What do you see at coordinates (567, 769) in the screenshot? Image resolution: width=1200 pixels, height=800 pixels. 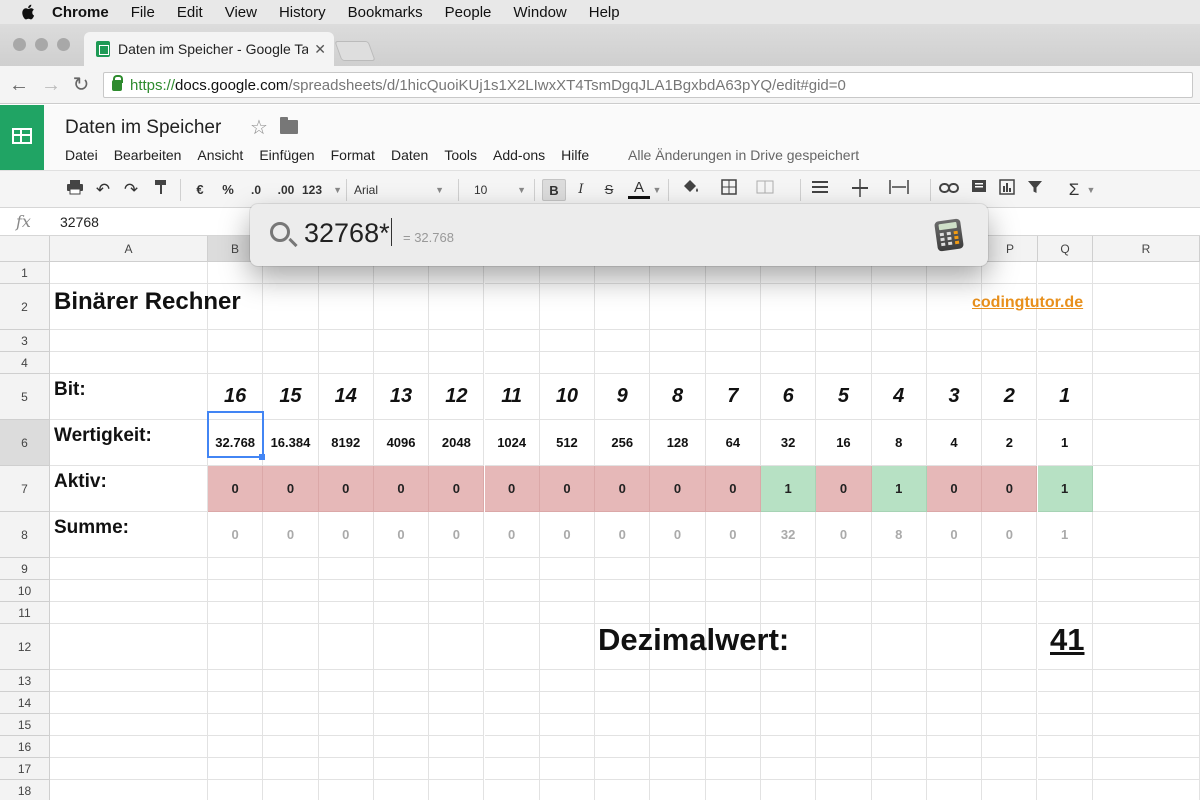 I see `cell-r17-c7` at bounding box center [567, 769].